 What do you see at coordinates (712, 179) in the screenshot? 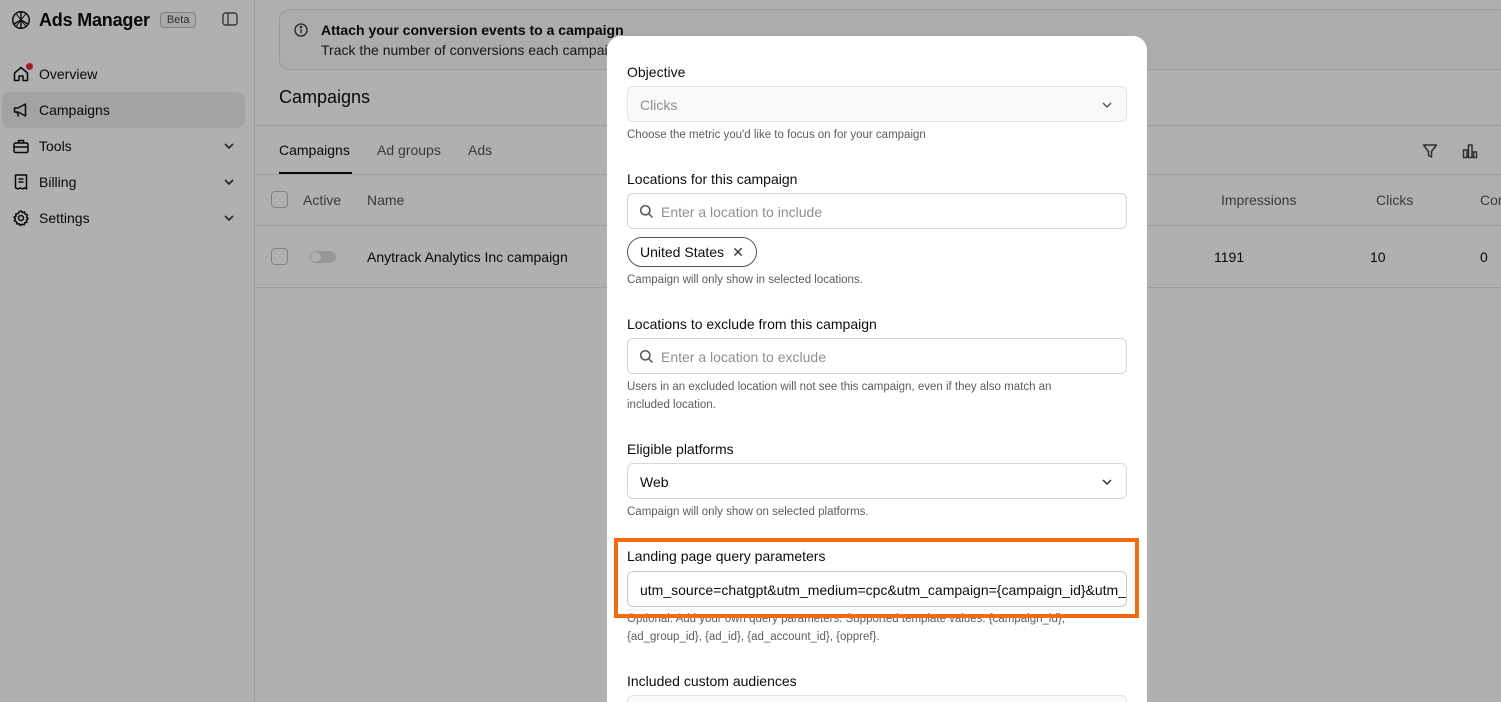
I see `locations-include-label: Locations for this campaign` at bounding box center [712, 179].